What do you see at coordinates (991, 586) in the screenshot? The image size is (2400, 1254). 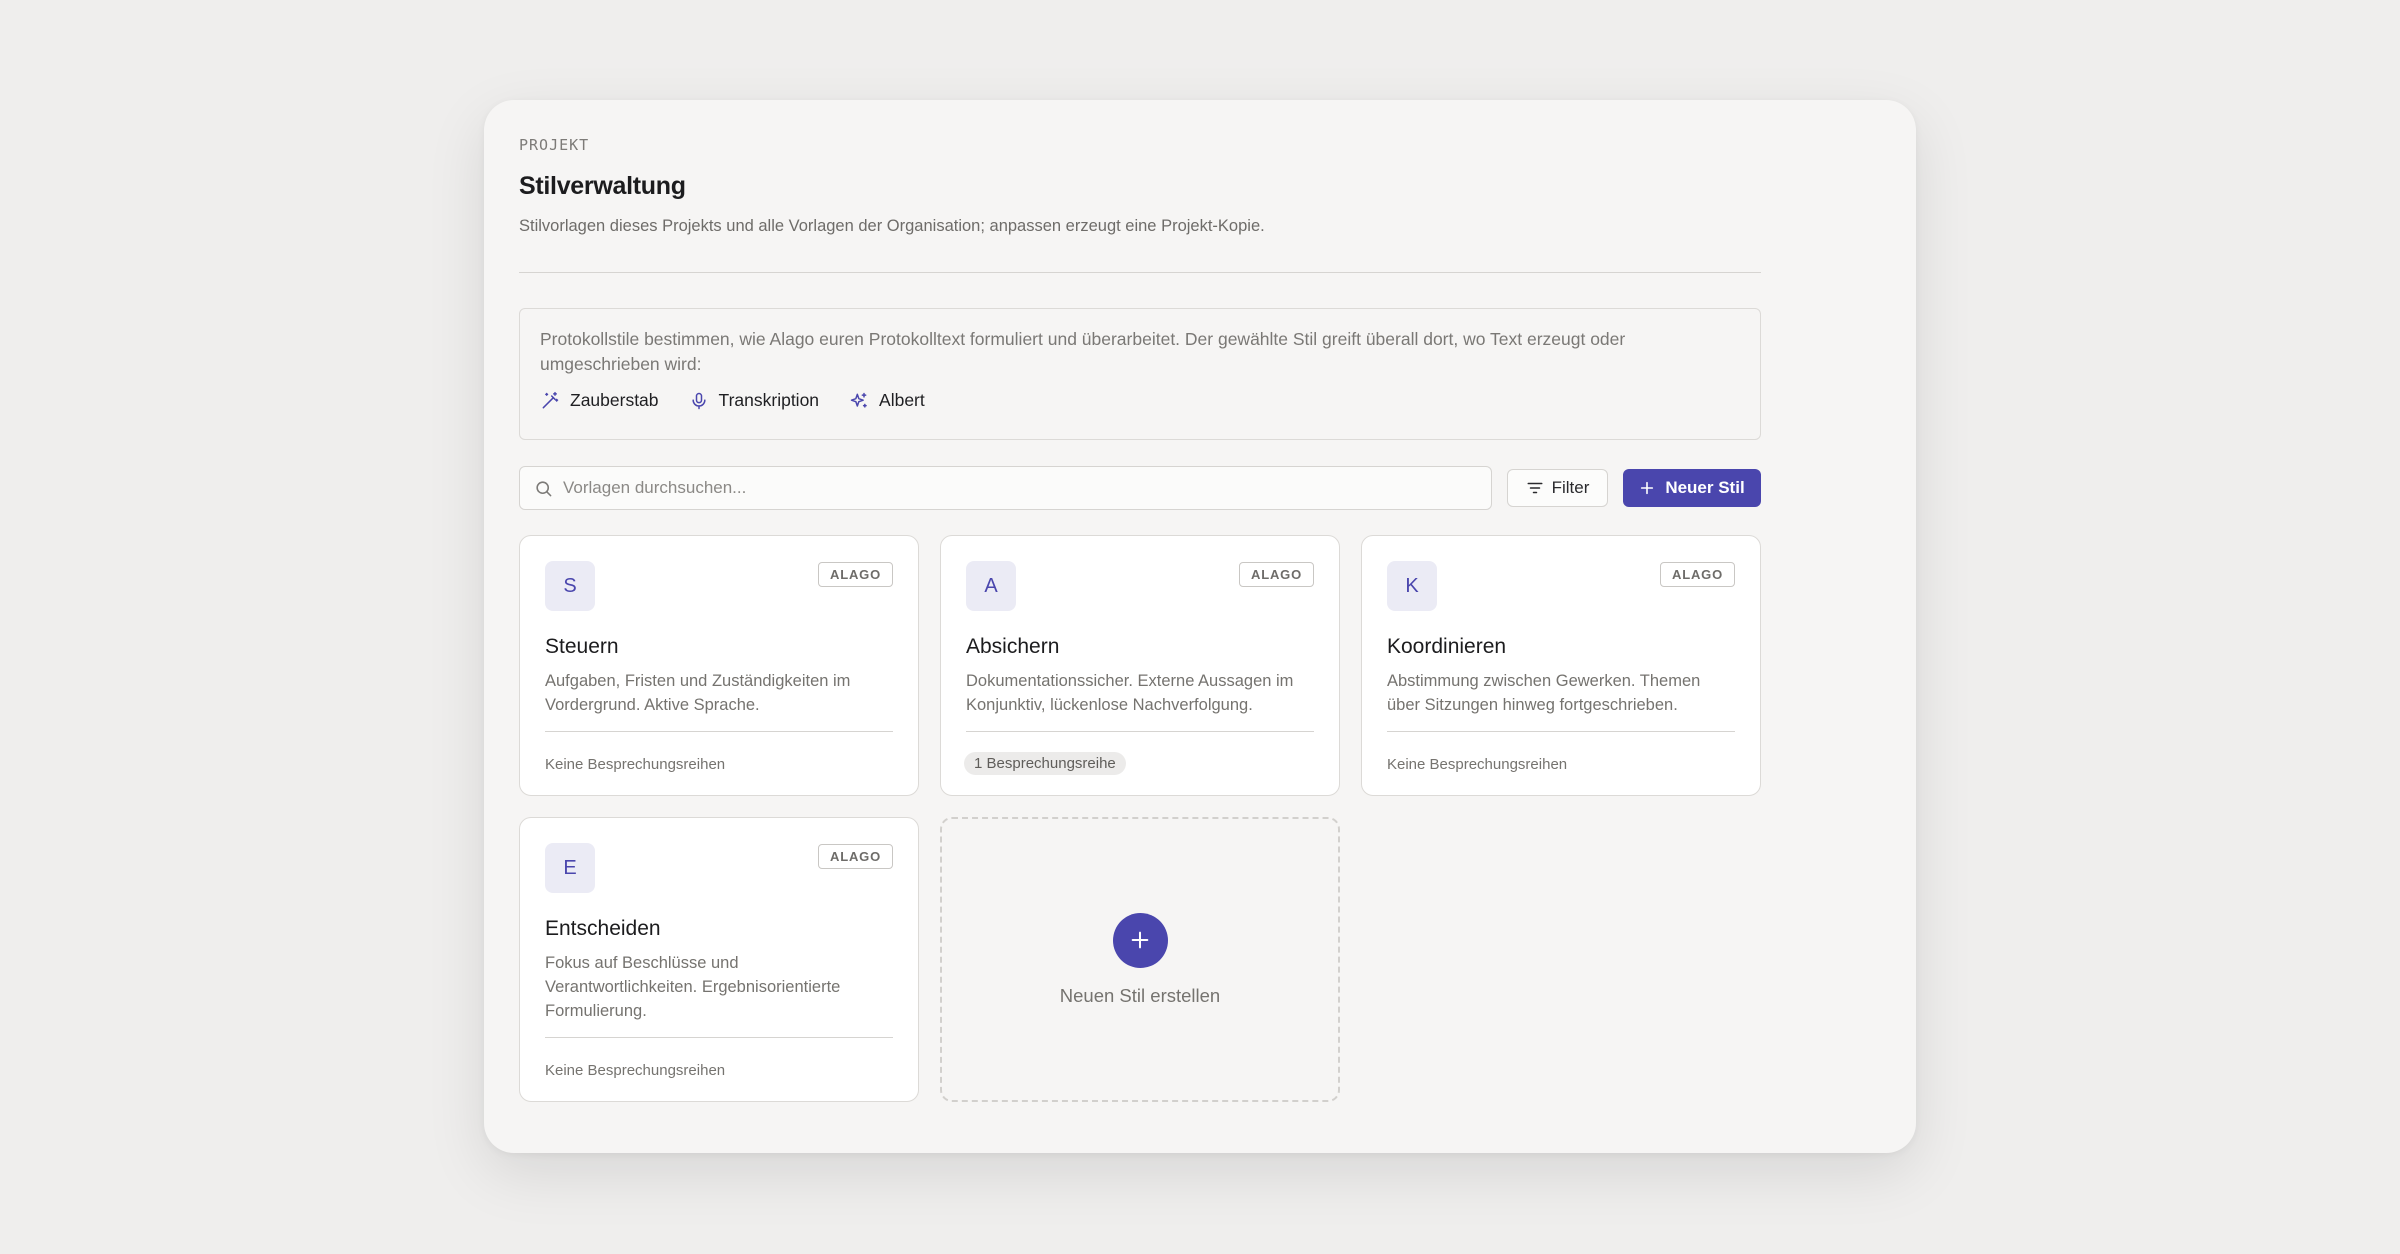 I see `style-avatar: A` at bounding box center [991, 586].